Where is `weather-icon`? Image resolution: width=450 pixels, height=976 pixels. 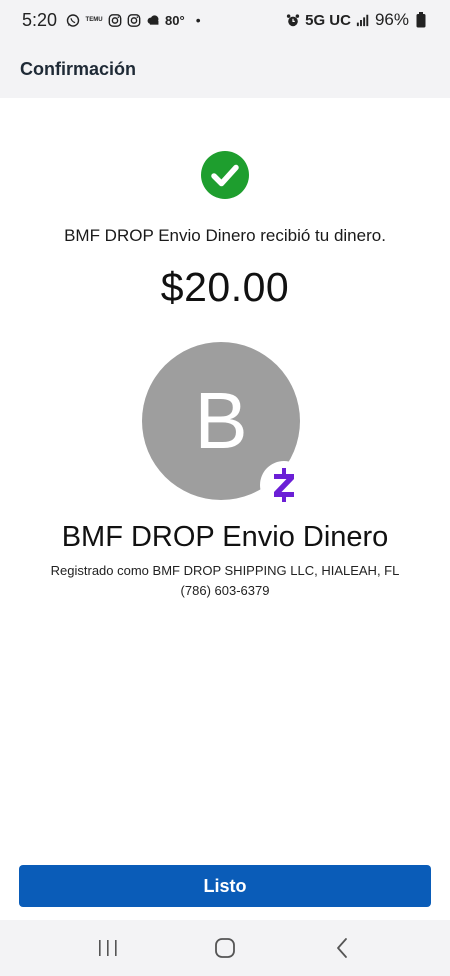 weather-icon is located at coordinates (153, 20).